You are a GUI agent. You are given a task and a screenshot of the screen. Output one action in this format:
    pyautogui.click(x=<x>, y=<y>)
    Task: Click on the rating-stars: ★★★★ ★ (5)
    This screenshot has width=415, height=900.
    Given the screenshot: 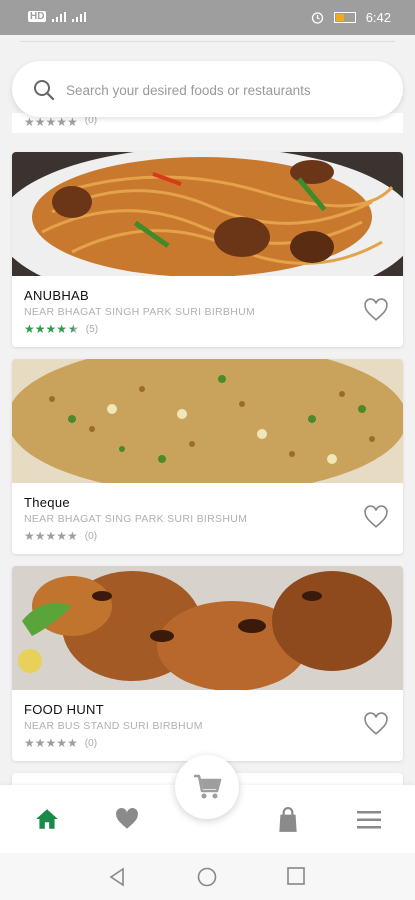 What is the action you would take?
    pyautogui.click(x=61, y=329)
    